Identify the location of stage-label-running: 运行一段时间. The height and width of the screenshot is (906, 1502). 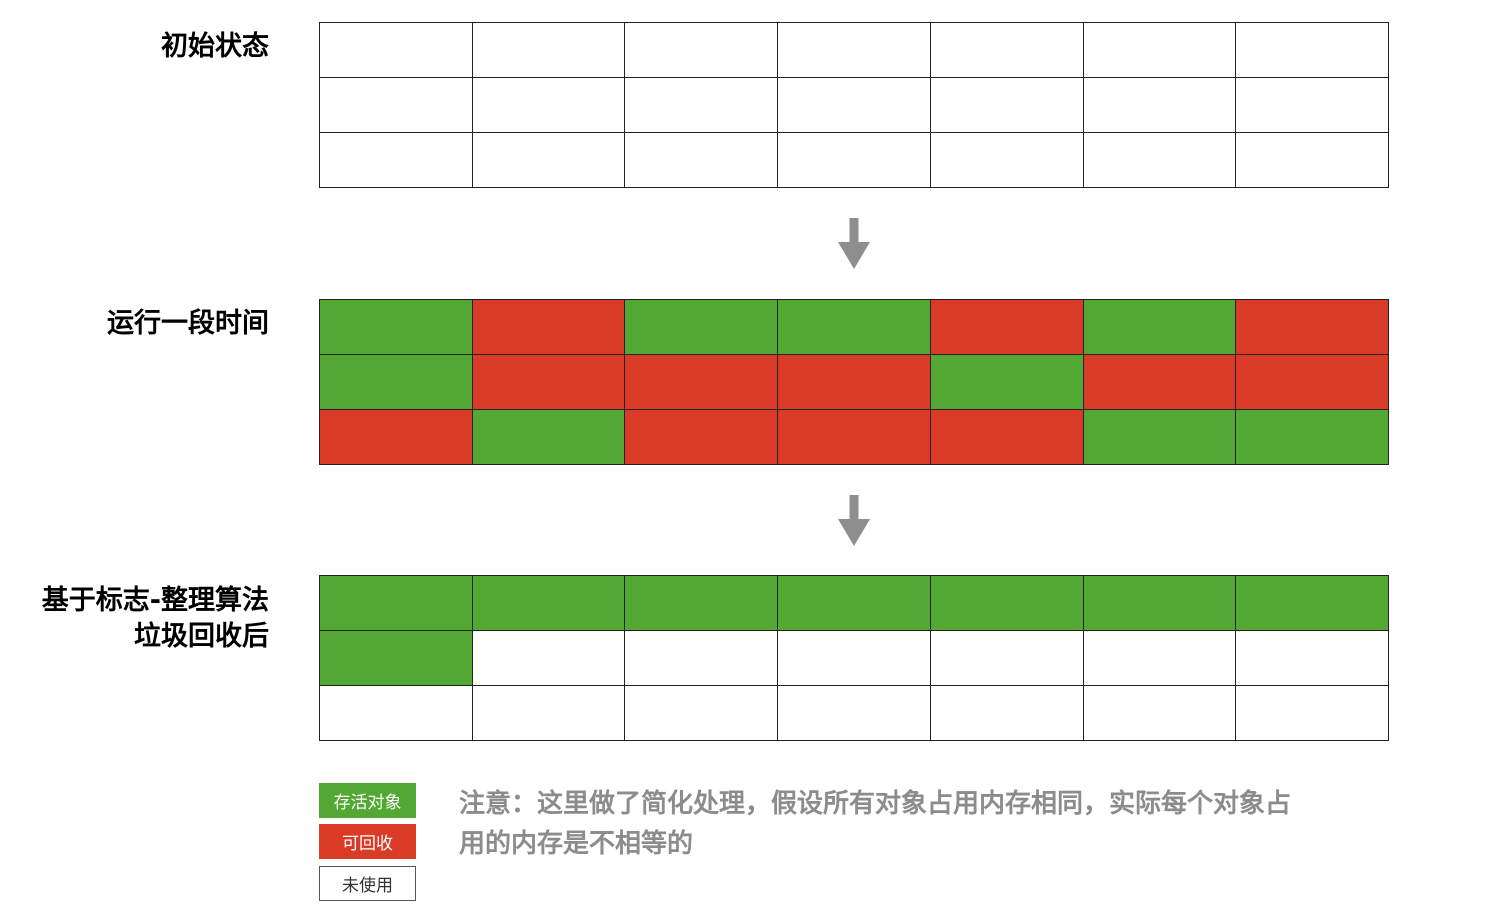
(188, 324).